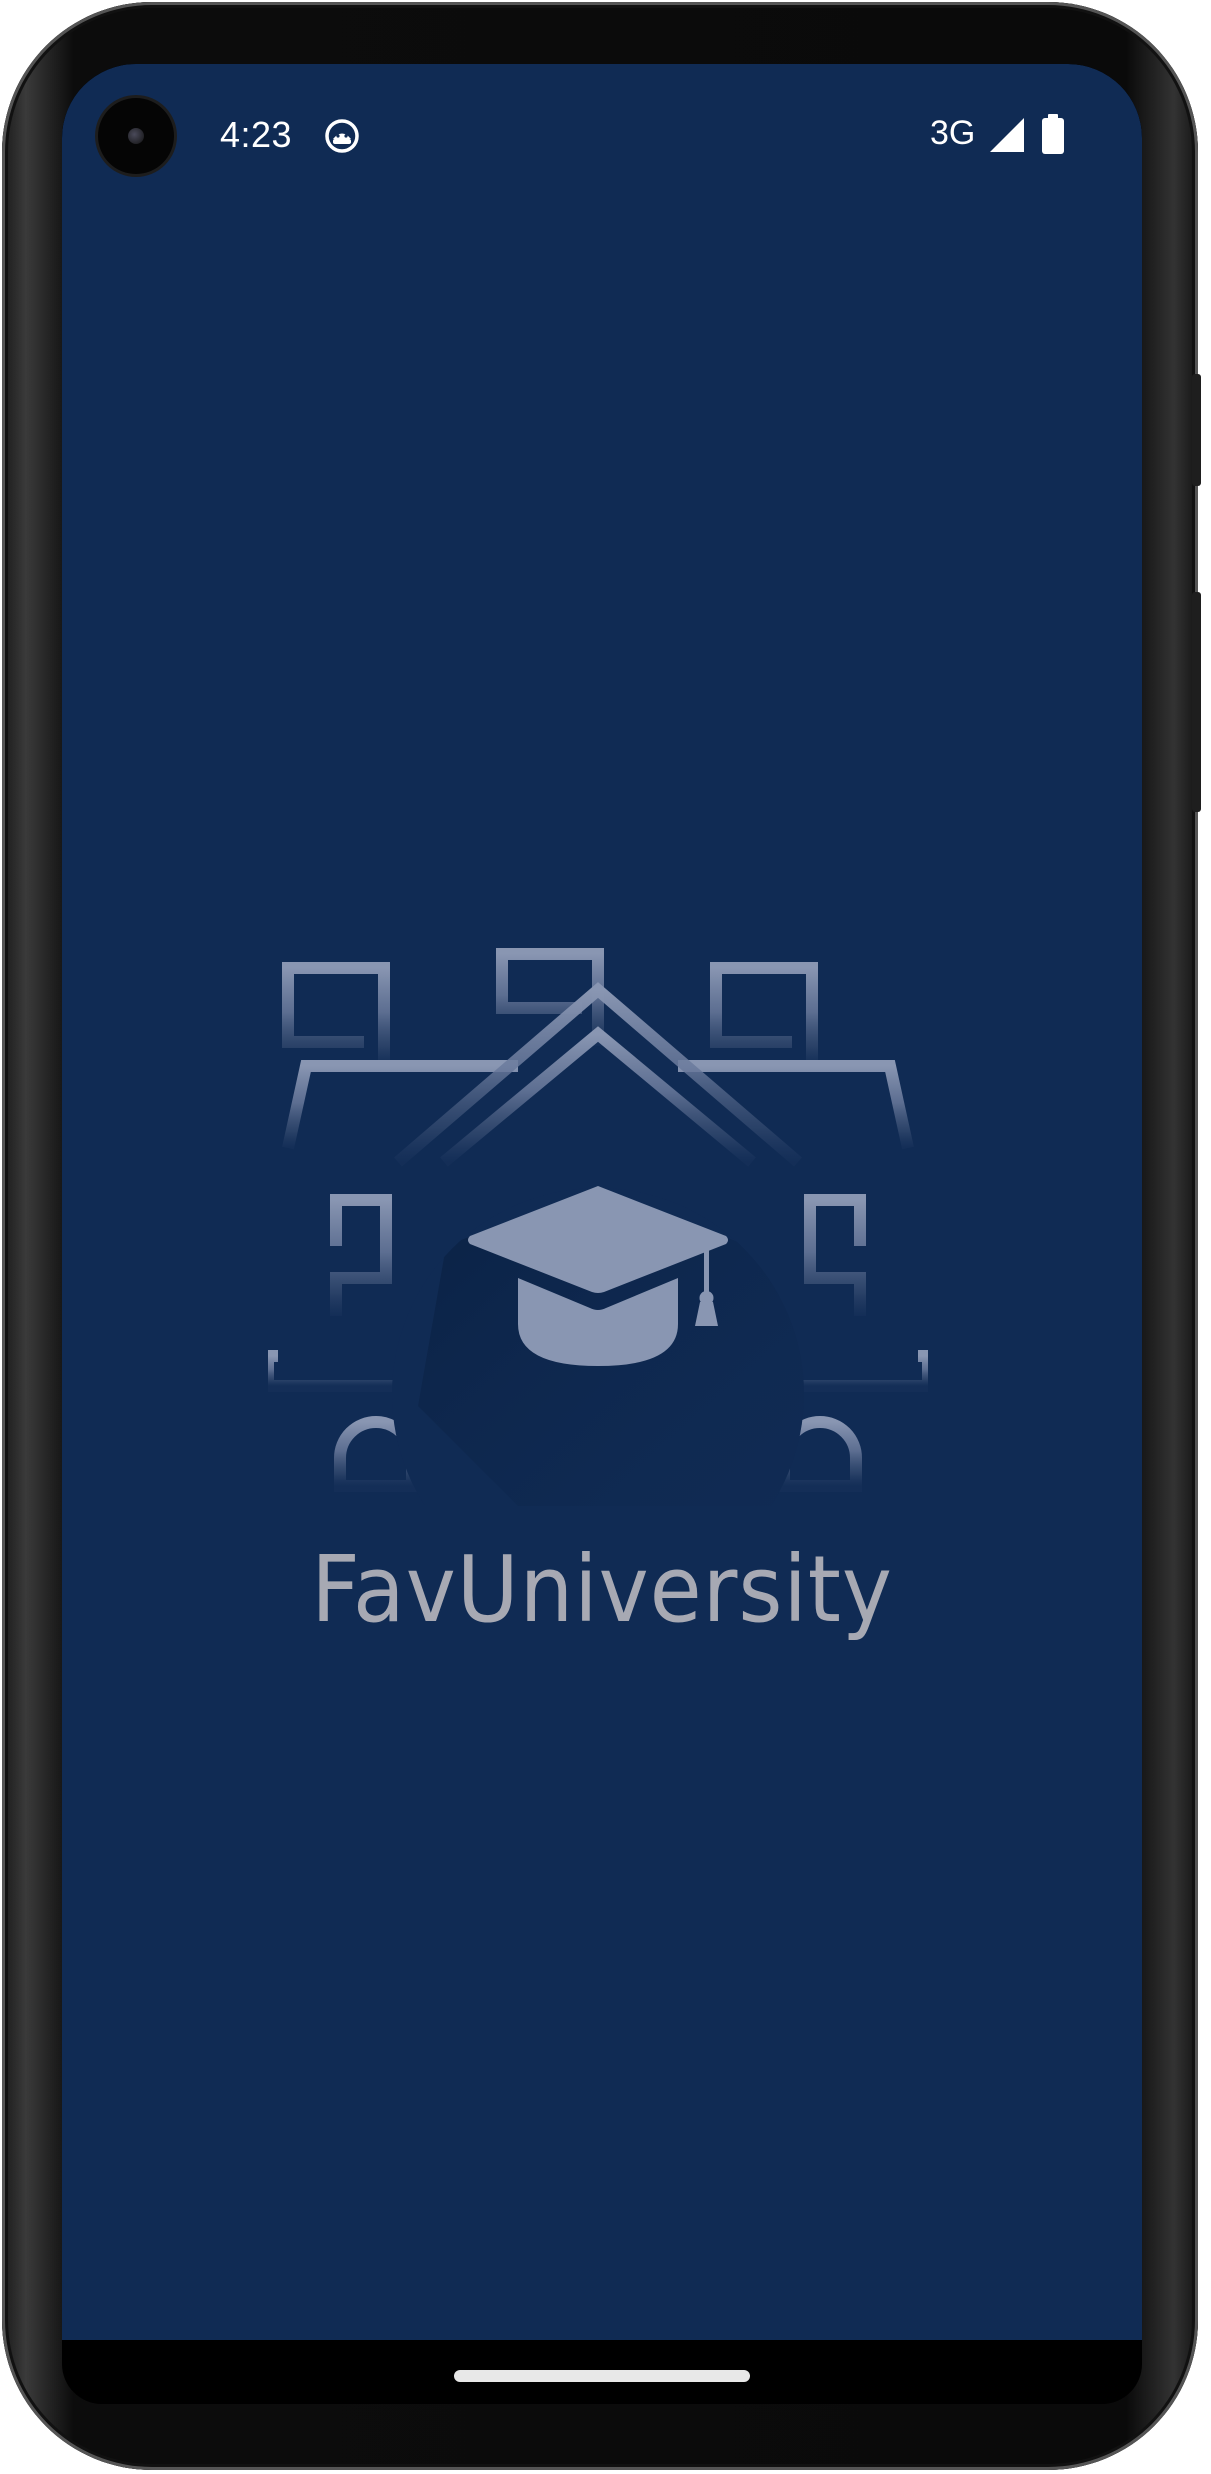 This screenshot has width=1211, height=2474. What do you see at coordinates (602, 2376) in the screenshot?
I see `home-gesture-pill` at bounding box center [602, 2376].